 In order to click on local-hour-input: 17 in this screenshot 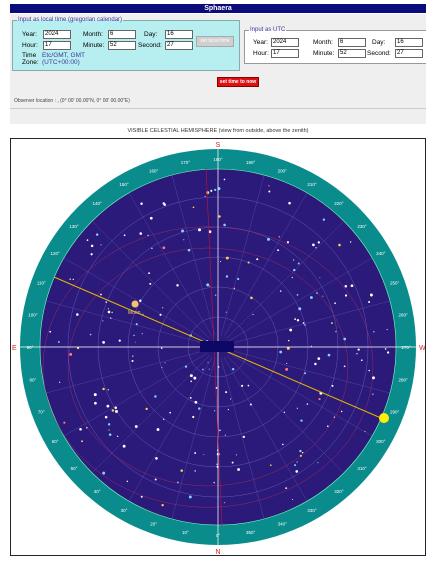, I will do `click(57, 45)`.